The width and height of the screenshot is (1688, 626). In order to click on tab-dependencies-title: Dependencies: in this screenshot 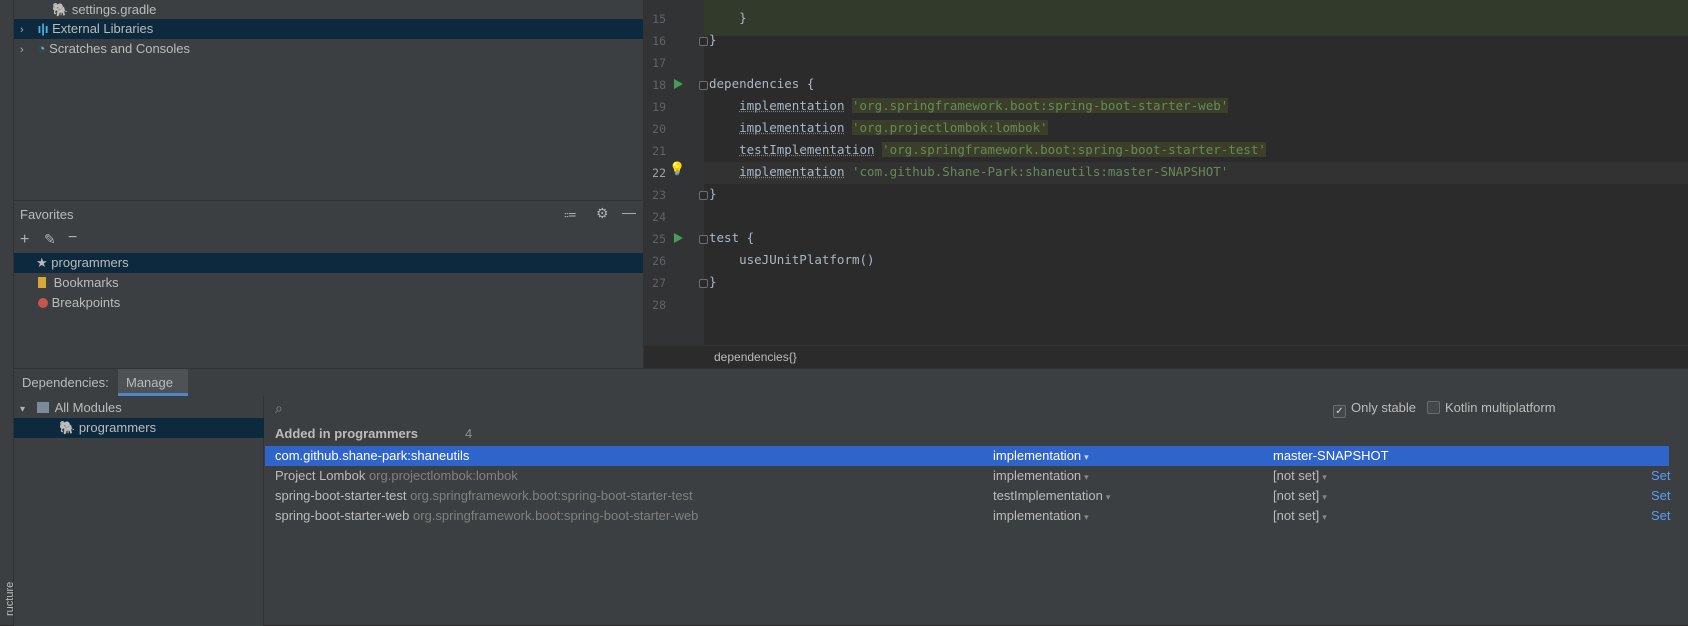, I will do `click(65, 382)`.